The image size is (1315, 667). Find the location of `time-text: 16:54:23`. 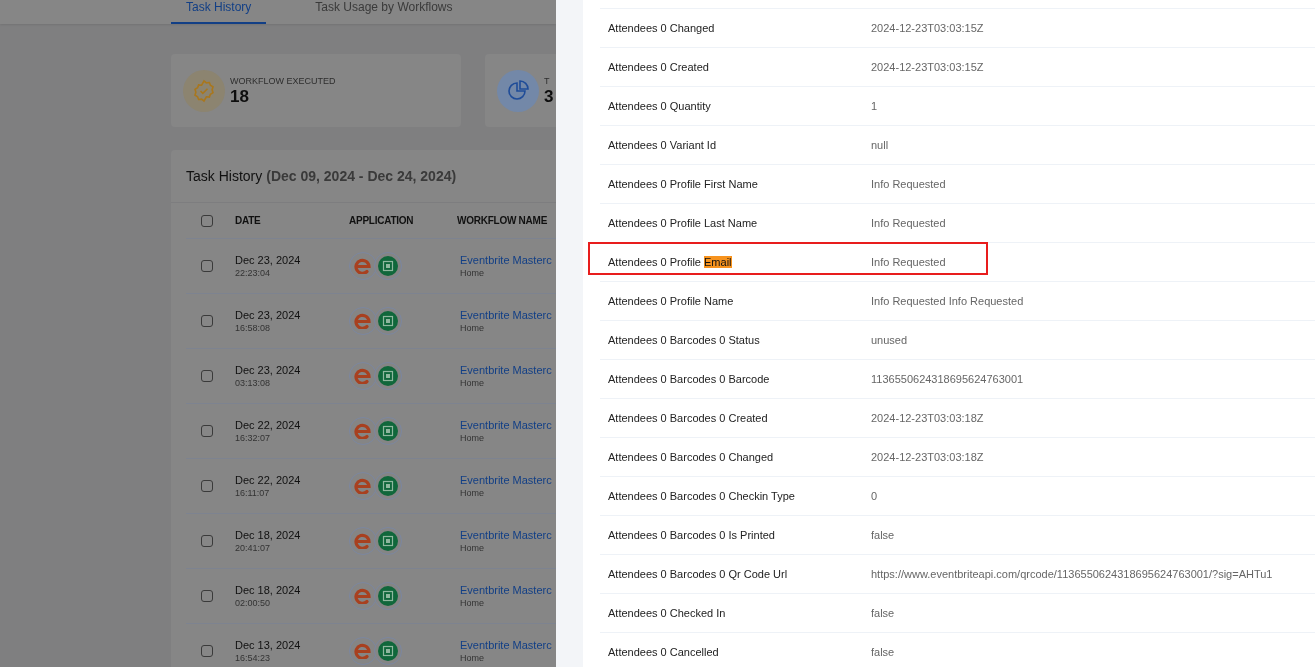

time-text: 16:54:23 is located at coordinates (253, 658).